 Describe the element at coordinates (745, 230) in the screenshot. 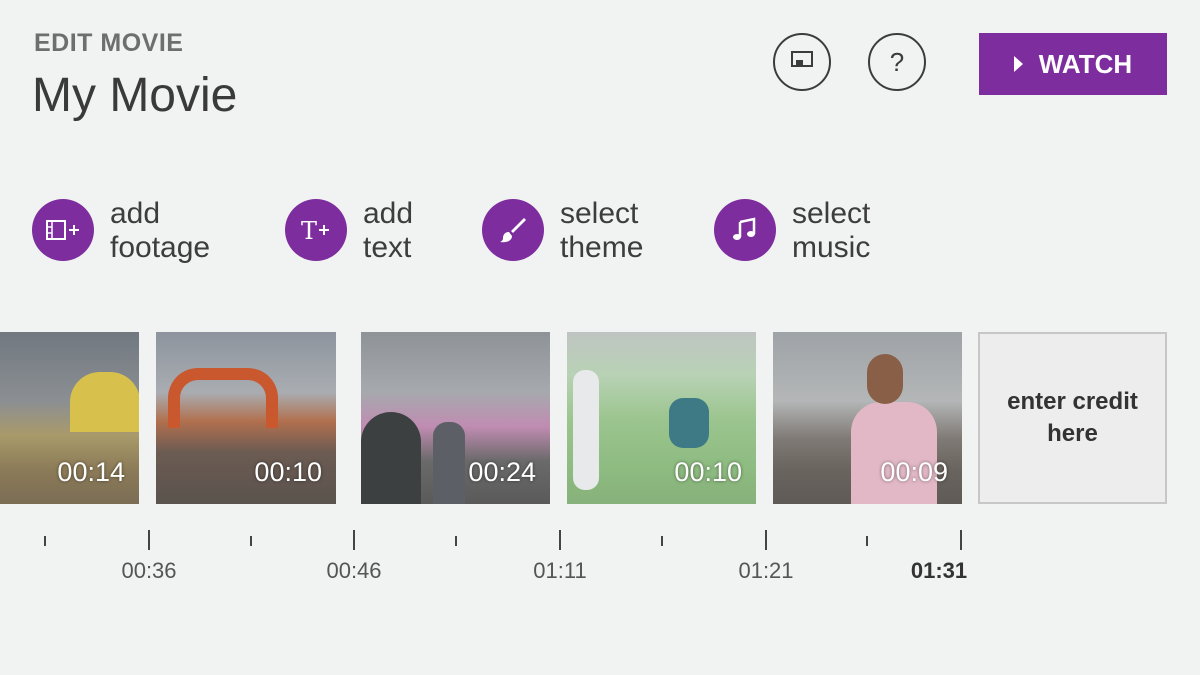

I see `music-note-icon` at that location.